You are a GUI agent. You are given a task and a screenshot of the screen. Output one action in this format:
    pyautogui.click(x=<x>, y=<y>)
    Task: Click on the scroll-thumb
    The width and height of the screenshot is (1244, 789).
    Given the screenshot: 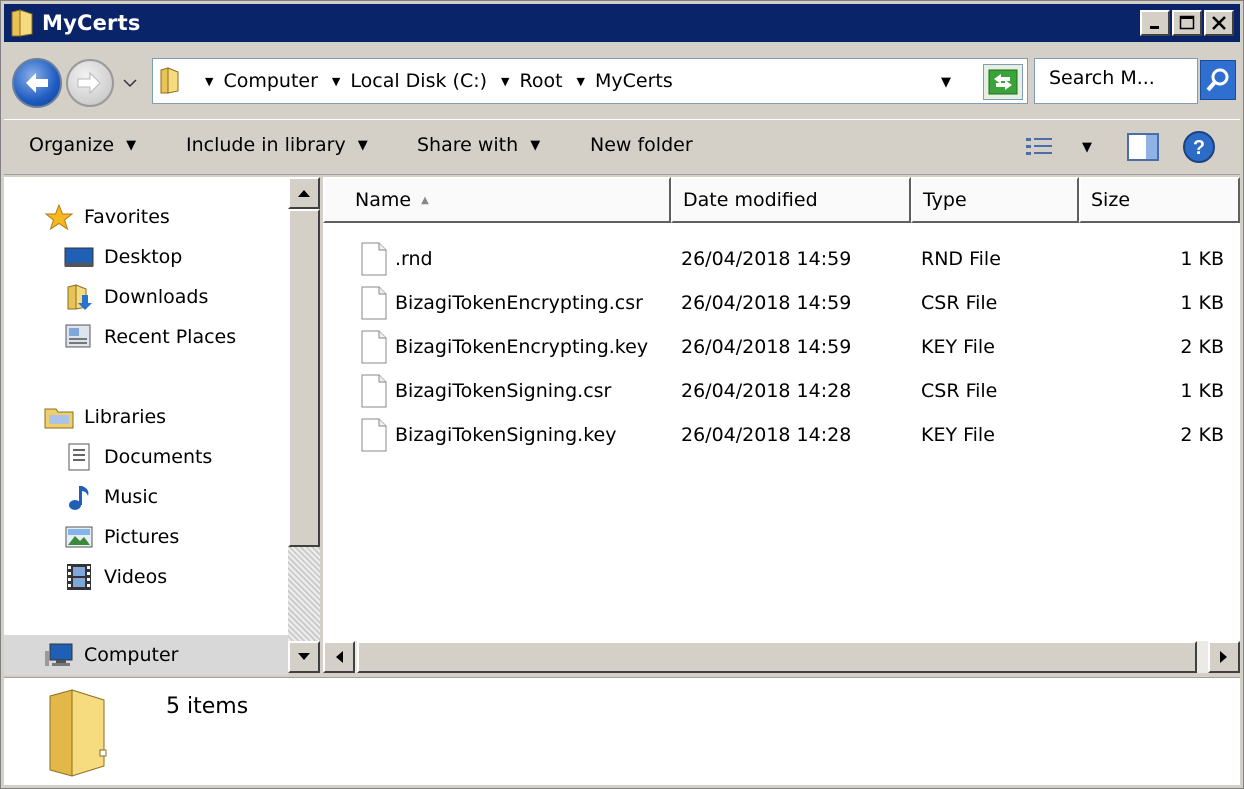 What is the action you would take?
    pyautogui.click(x=304, y=378)
    